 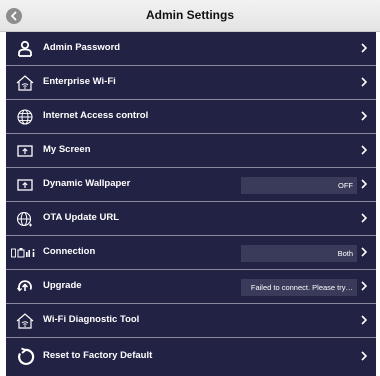 I want to click on menu-item-my-screen: My Screen, so click(x=191, y=151).